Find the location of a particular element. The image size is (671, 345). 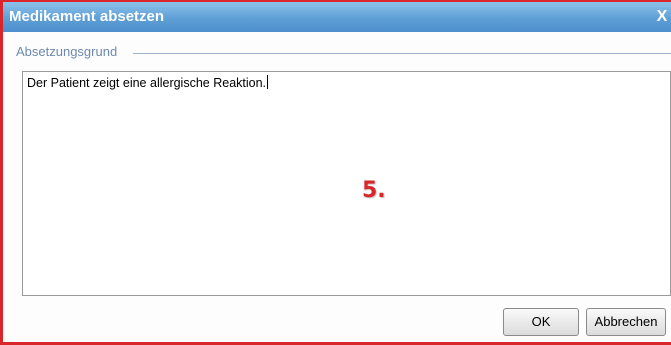

cancel-button: Abbrechen is located at coordinates (626, 322).